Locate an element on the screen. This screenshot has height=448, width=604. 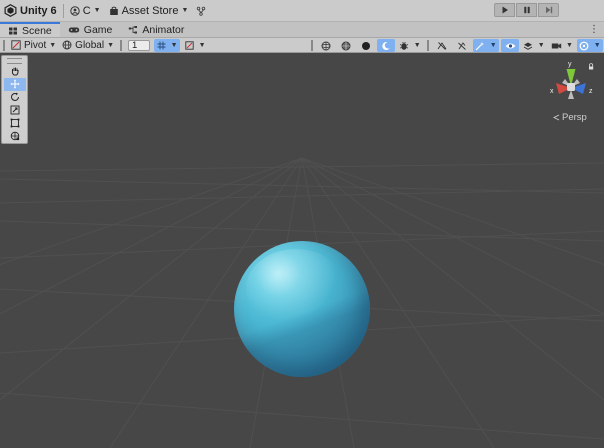
2d-lighting-icon is located at coordinates (442, 45).